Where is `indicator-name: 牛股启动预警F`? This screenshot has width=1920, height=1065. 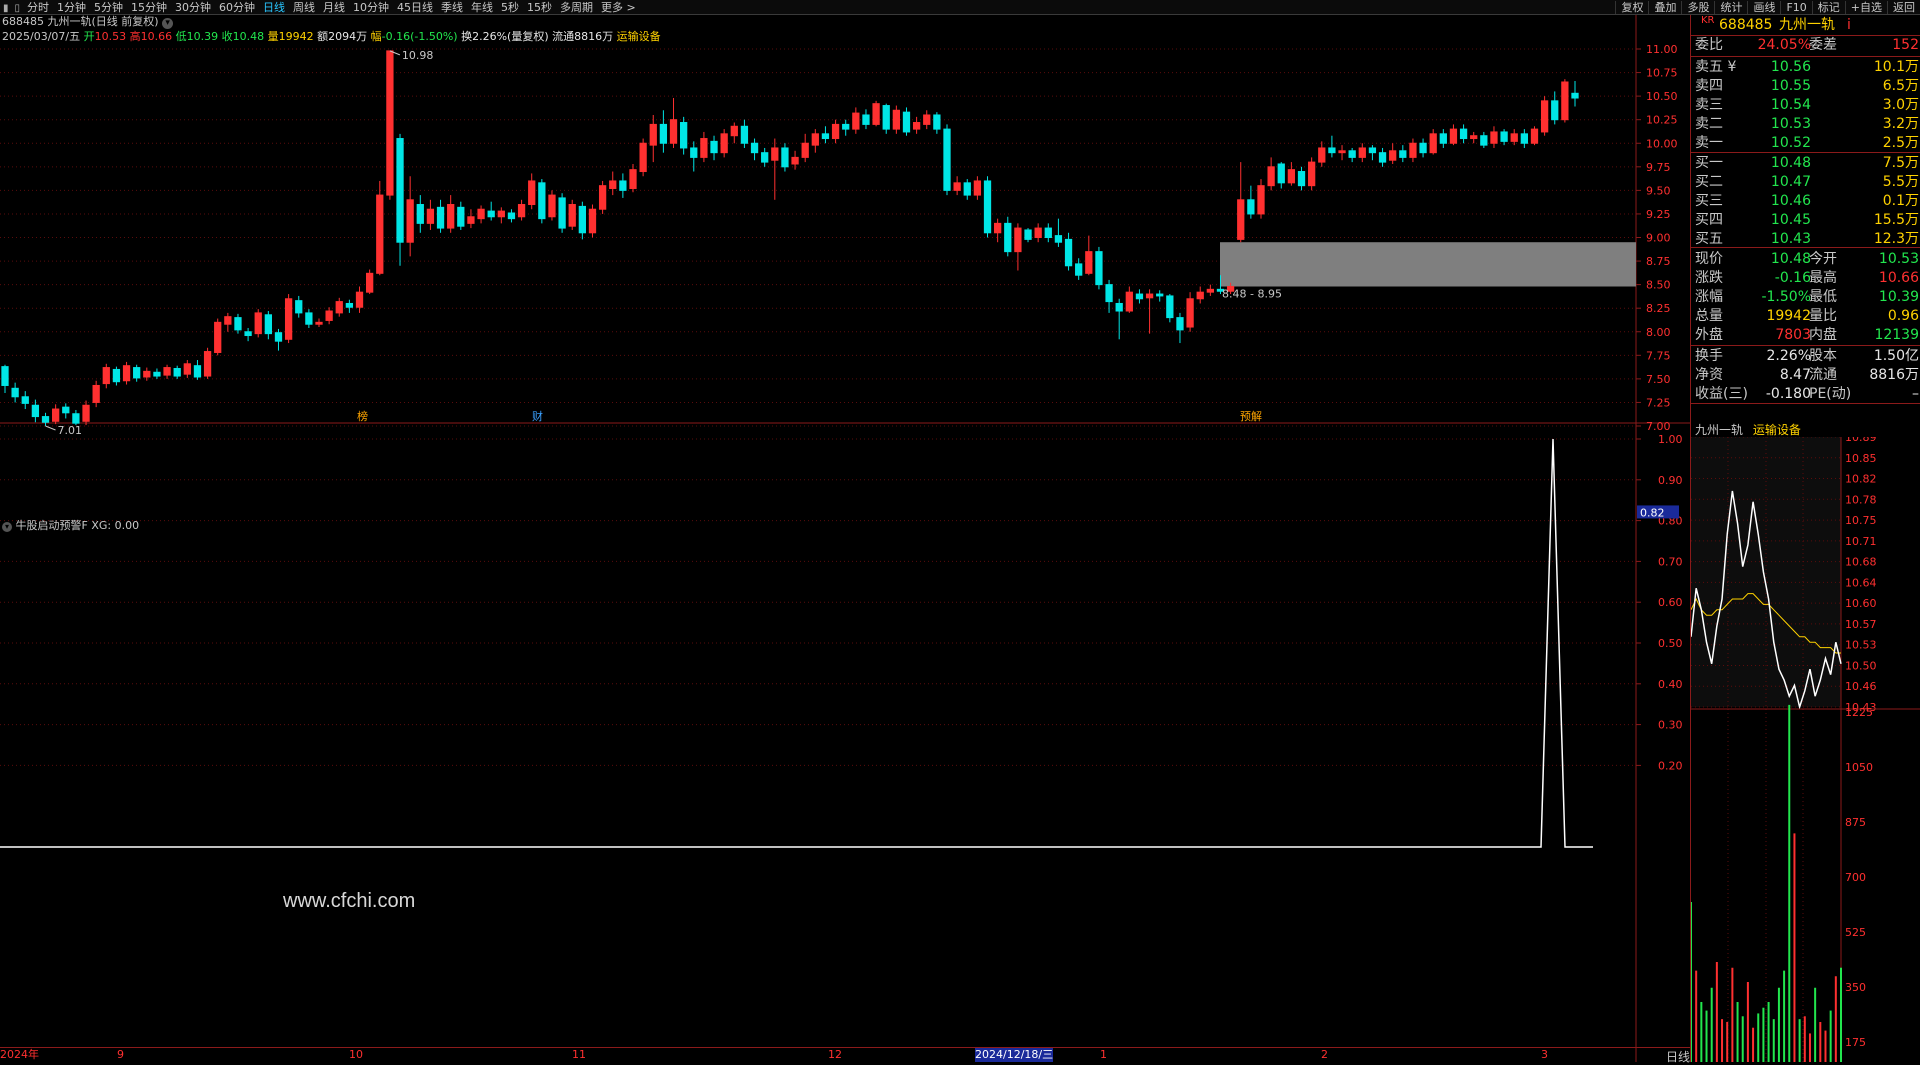
indicator-name: 牛股启动预警F is located at coordinates (52, 525).